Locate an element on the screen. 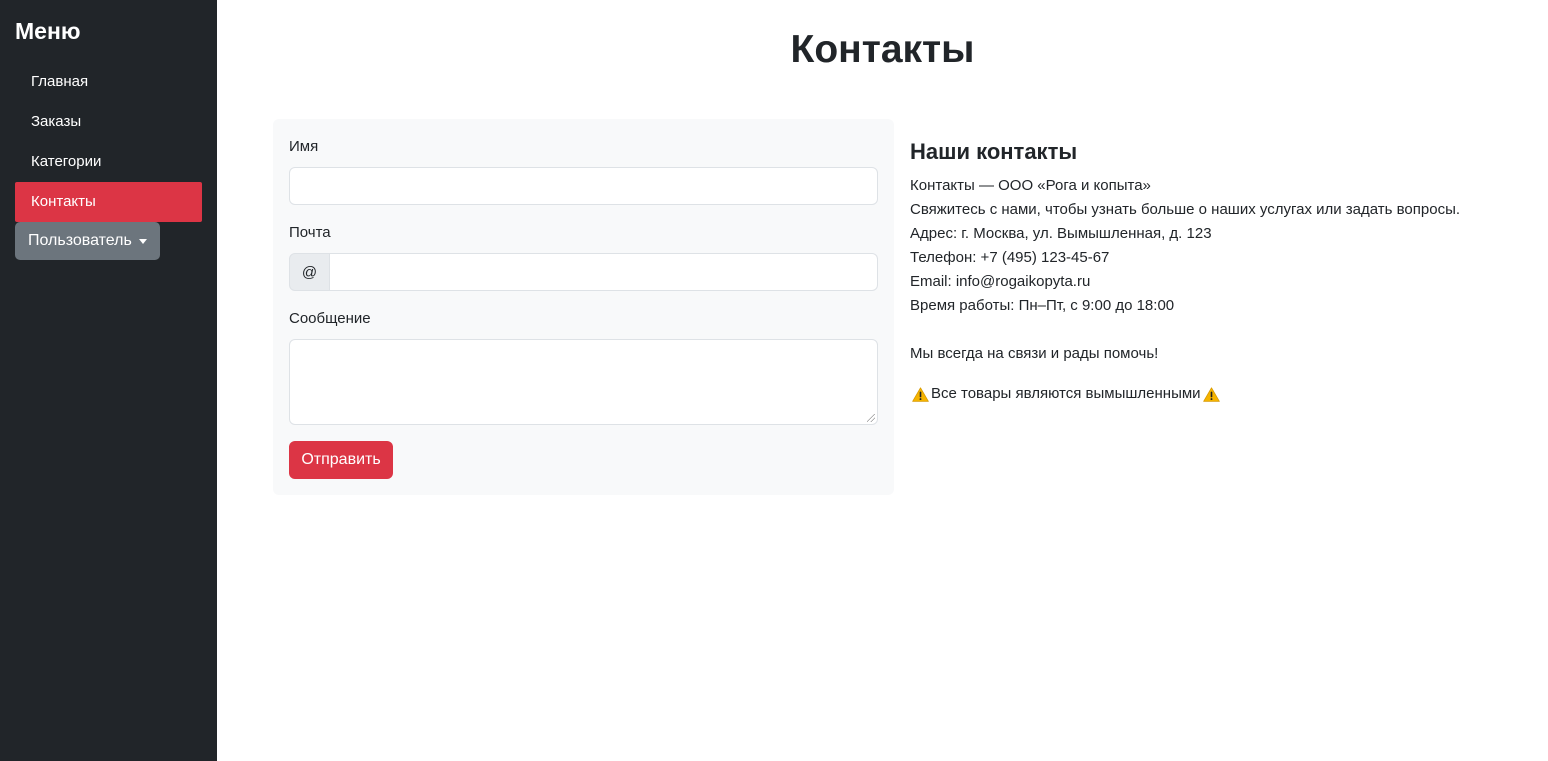  page-title: Контакты is located at coordinates (882, 49).